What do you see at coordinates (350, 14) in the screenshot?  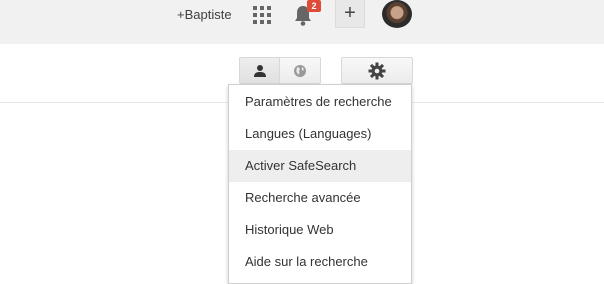 I see `share-plus-button: +` at bounding box center [350, 14].